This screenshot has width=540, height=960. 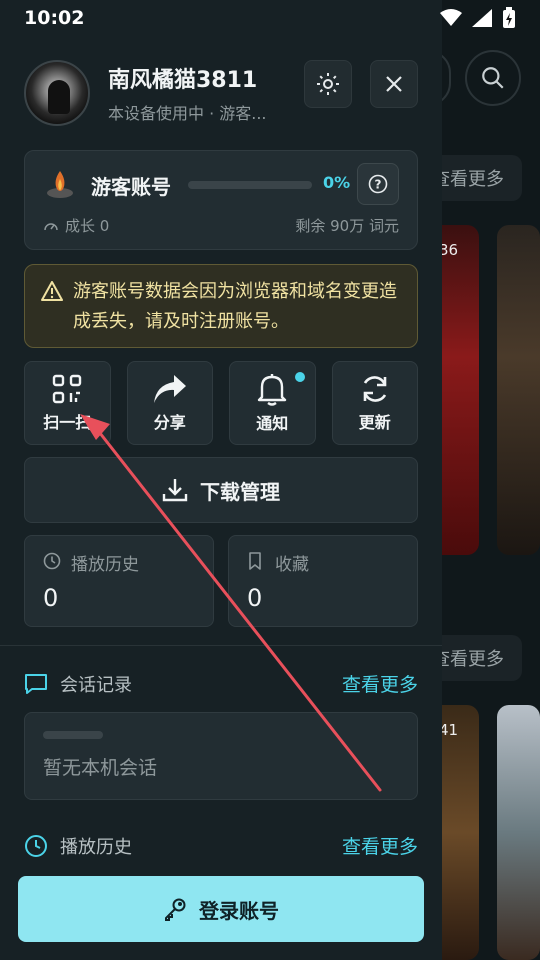 What do you see at coordinates (221, 845) in the screenshot?
I see `history-header: 播放历史 查看更多` at bounding box center [221, 845].